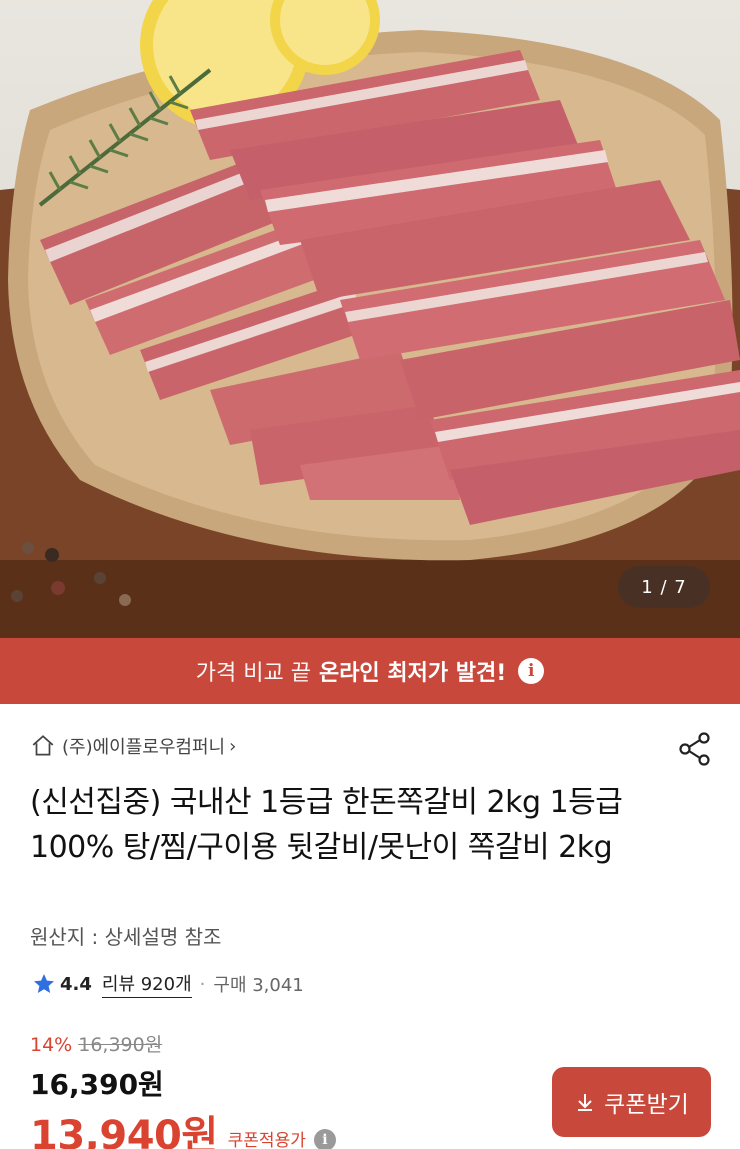 This screenshot has height=1149, width=740. I want to click on original-price: 16,390원, so click(120, 1045).